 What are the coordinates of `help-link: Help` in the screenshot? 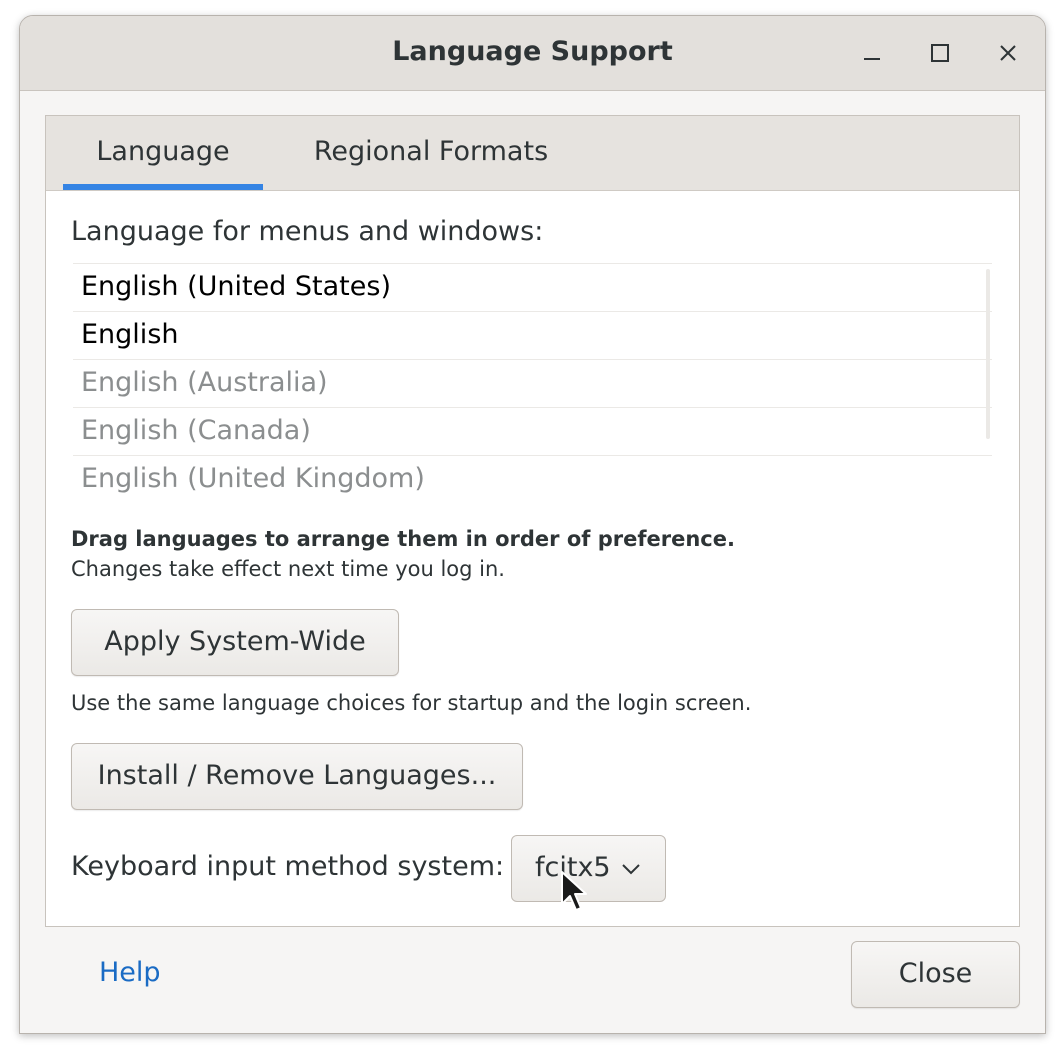 It's located at (130, 972).